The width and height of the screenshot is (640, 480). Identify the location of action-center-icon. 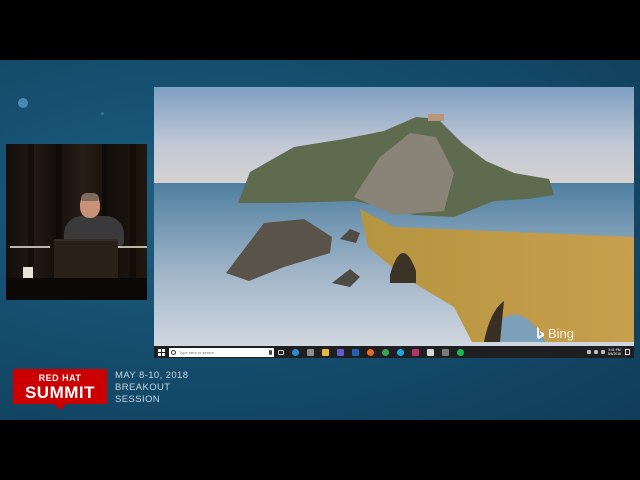
(627, 352).